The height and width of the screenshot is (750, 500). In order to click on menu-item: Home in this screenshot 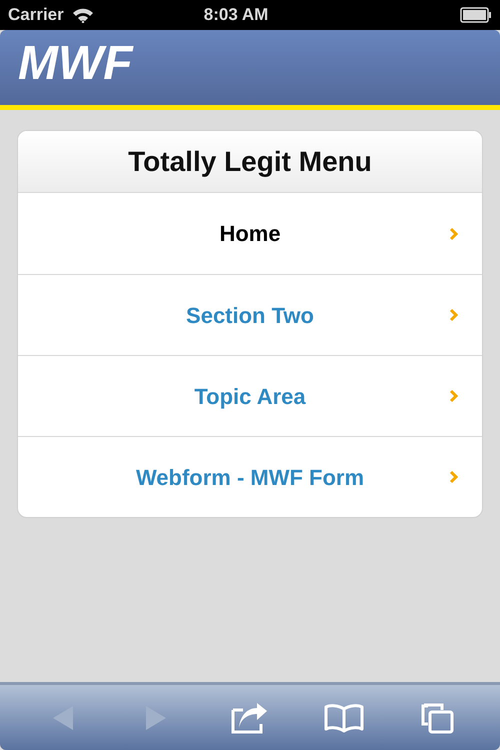, I will do `click(250, 233)`.